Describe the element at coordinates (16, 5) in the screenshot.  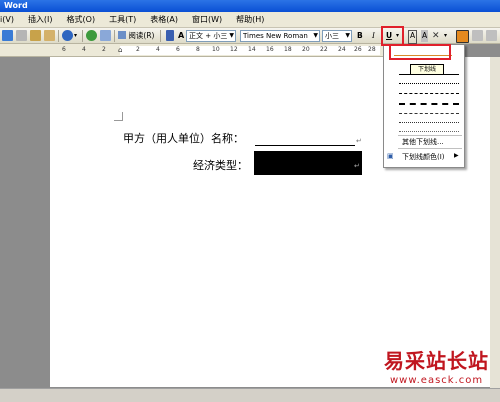
I see `window-title: Word` at that location.